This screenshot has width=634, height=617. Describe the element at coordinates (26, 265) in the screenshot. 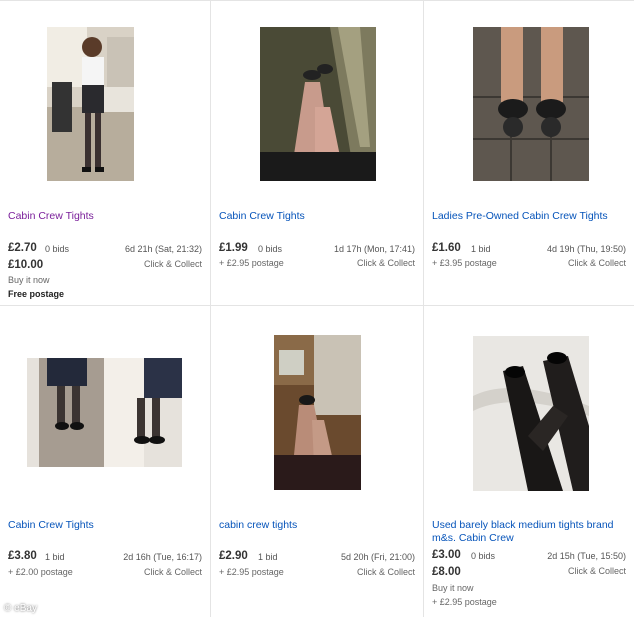

I see `buy-now-price: £10.00` at that location.